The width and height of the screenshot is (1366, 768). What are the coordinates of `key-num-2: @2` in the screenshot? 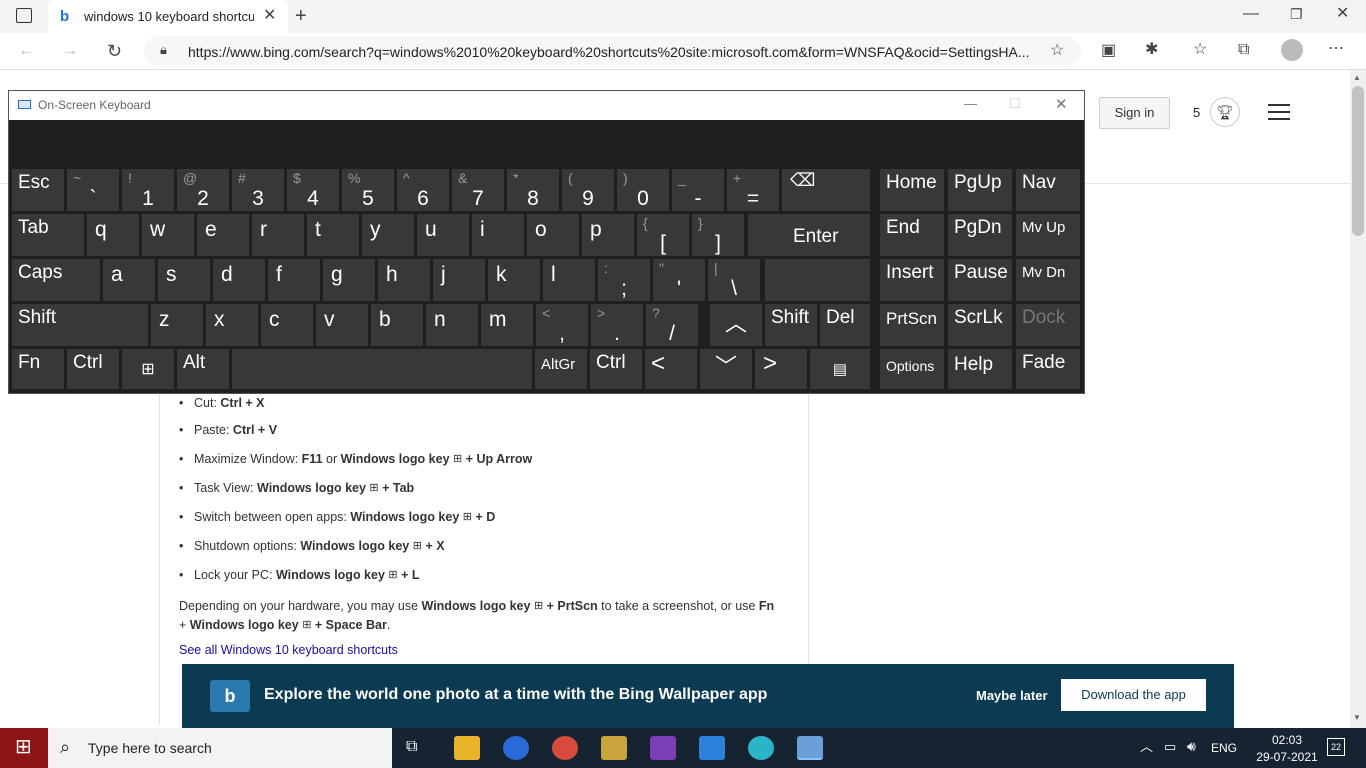 It's located at (203, 190).